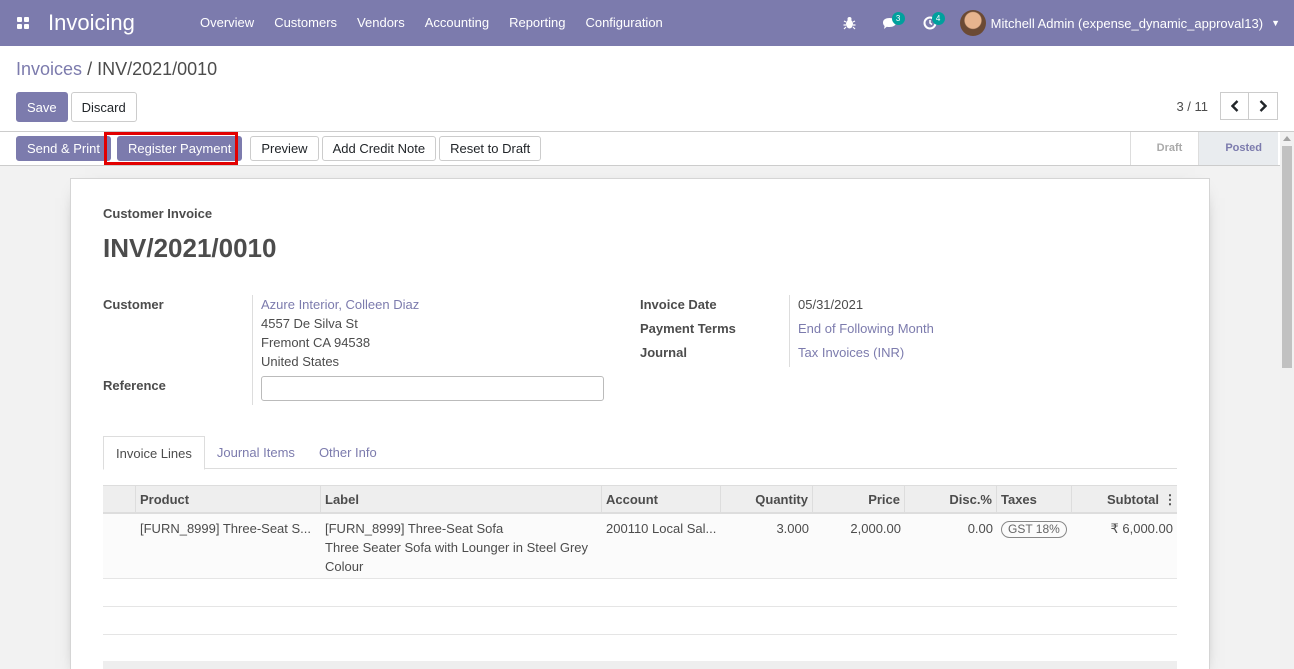 The image size is (1294, 669). I want to click on menu-vendors: Vendors, so click(381, 23).